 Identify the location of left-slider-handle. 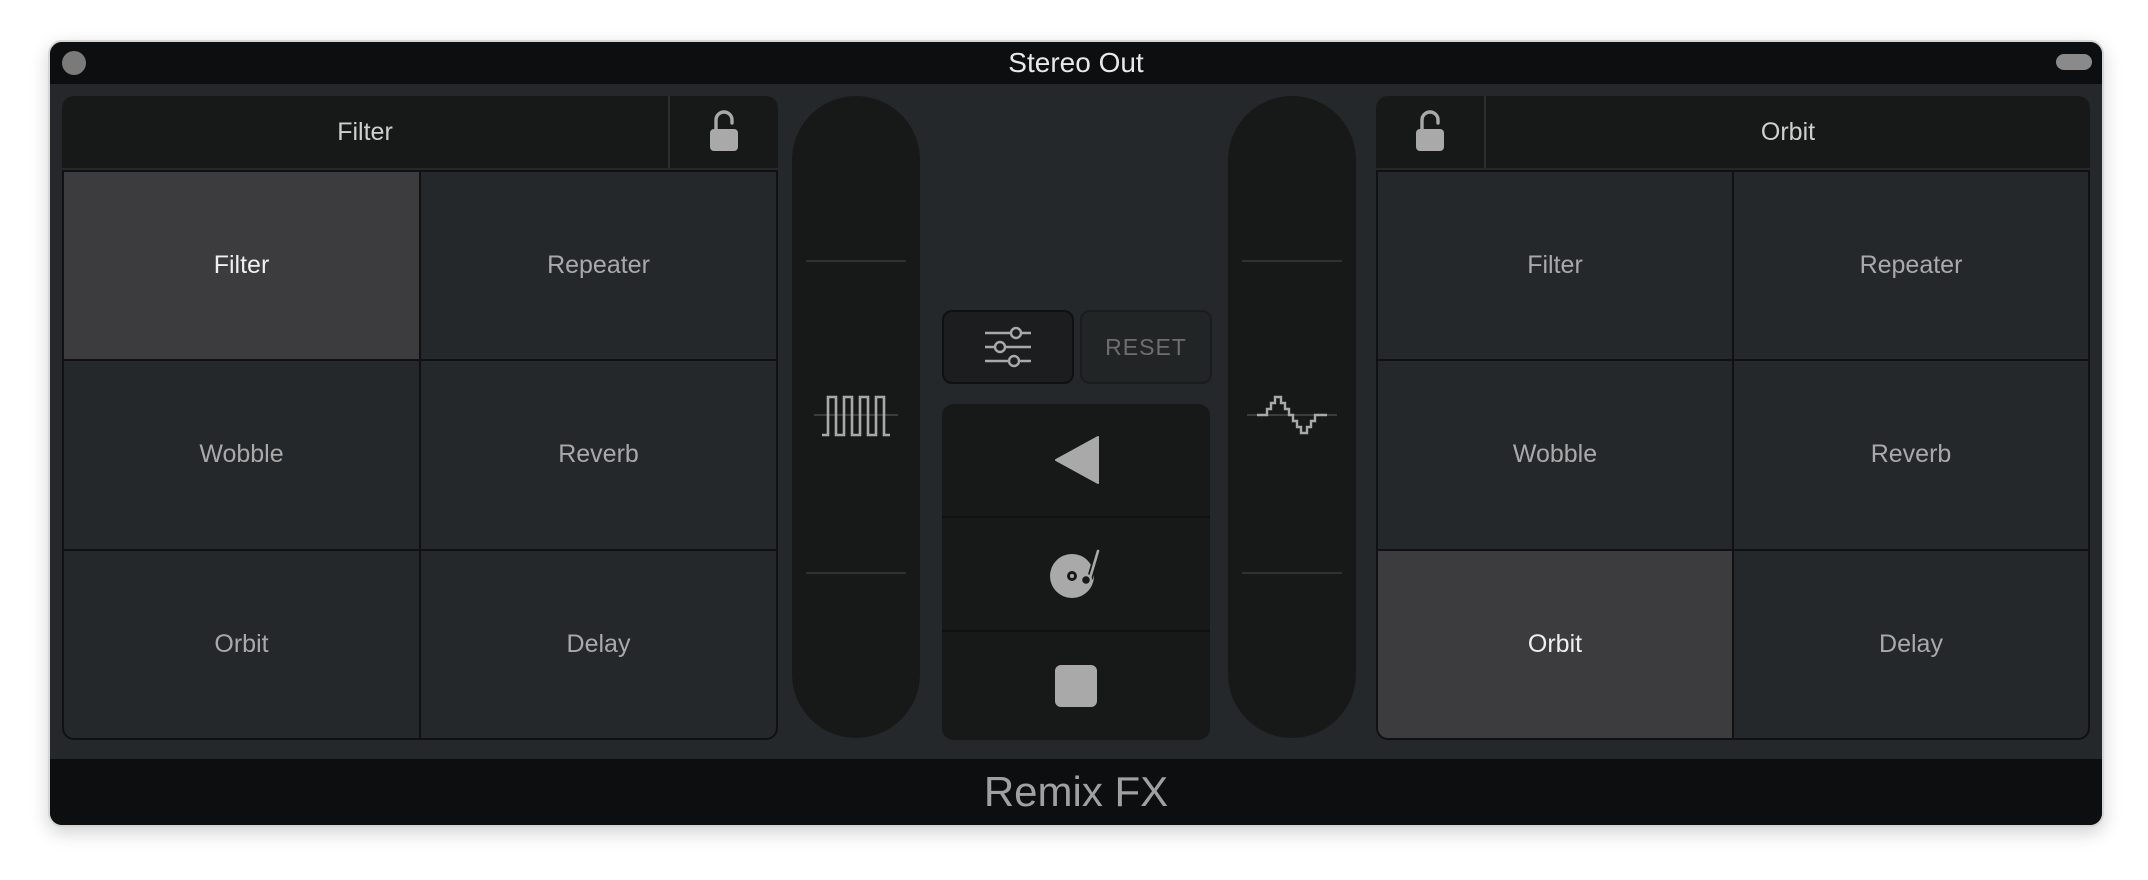
(856, 416).